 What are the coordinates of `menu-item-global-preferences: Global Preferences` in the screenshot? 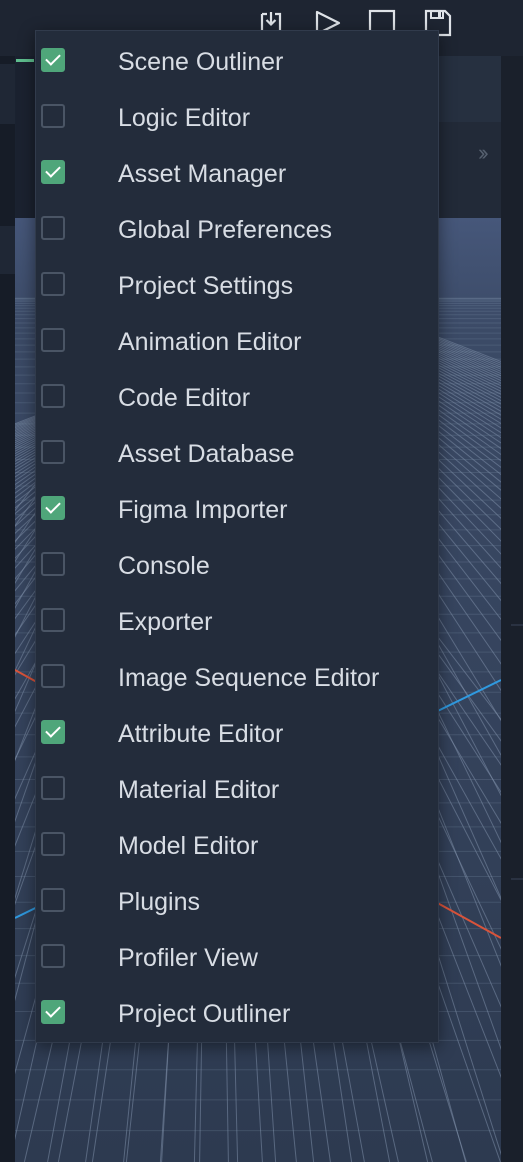 It's located at (237, 230).